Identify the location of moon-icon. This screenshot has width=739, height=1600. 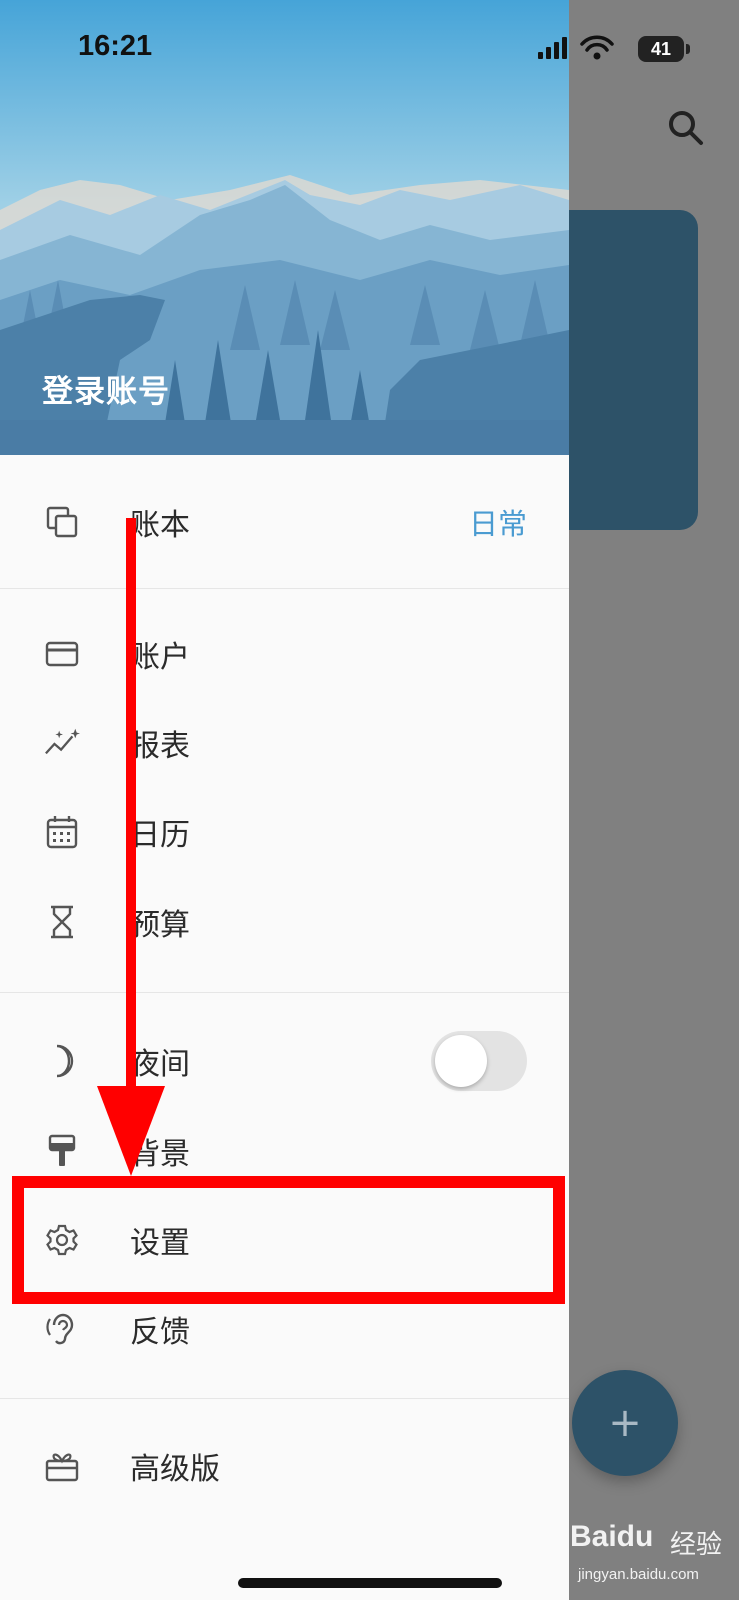
(62, 1061).